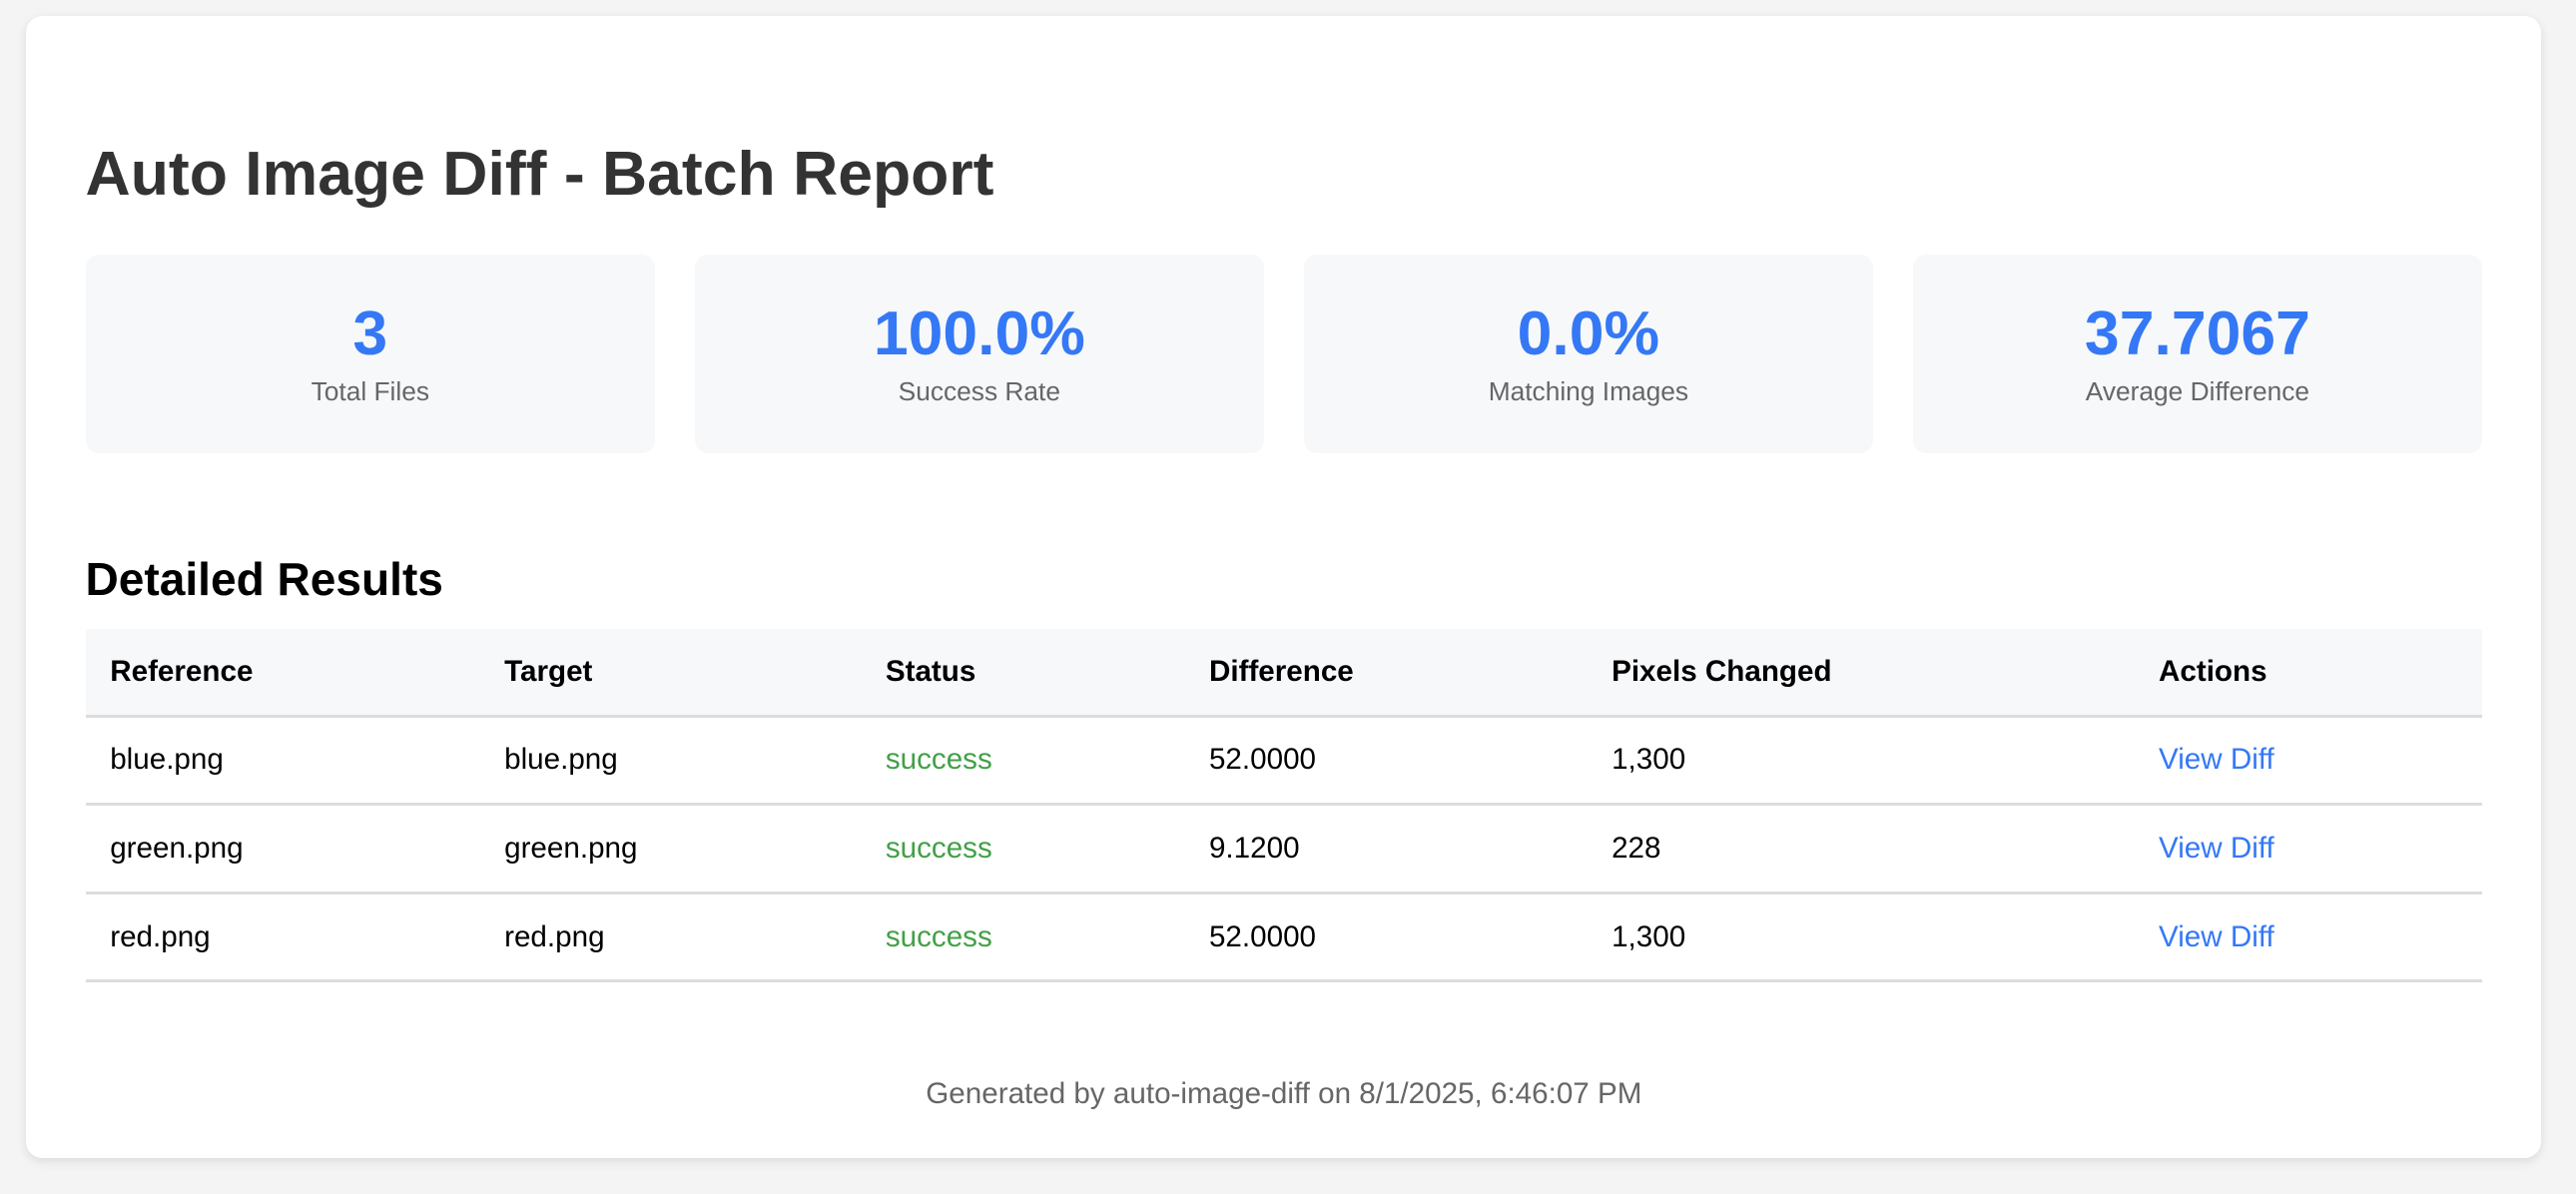 The width and height of the screenshot is (2576, 1194). Describe the element at coordinates (539, 174) in the screenshot. I see `page-title: Auto Image Diff - Batch Report` at that location.